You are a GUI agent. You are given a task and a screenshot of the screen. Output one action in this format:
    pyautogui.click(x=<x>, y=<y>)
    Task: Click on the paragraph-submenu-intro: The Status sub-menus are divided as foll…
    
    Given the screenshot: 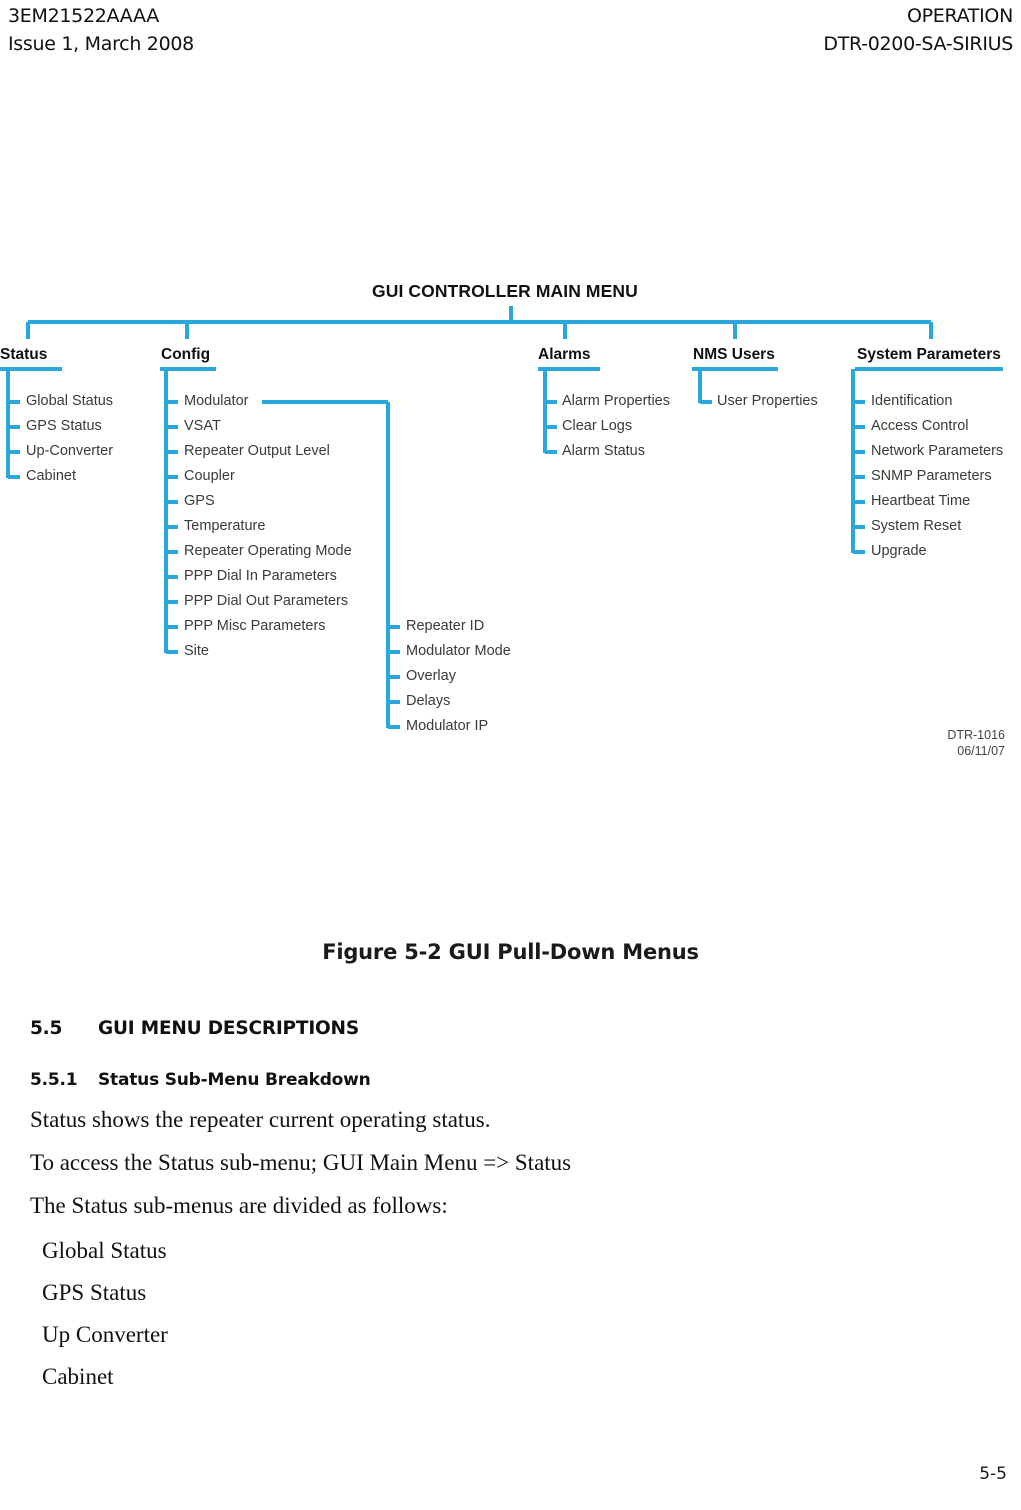 What is the action you would take?
    pyautogui.click(x=239, y=1205)
    